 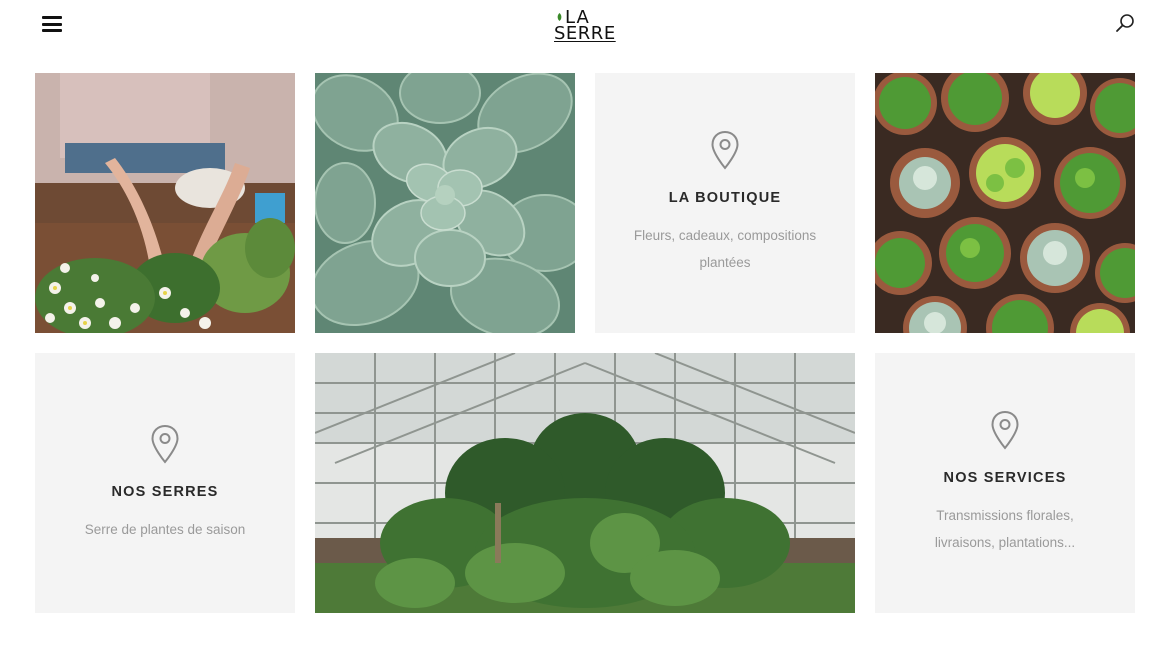 I want to click on florist-photo, so click(x=165, y=203).